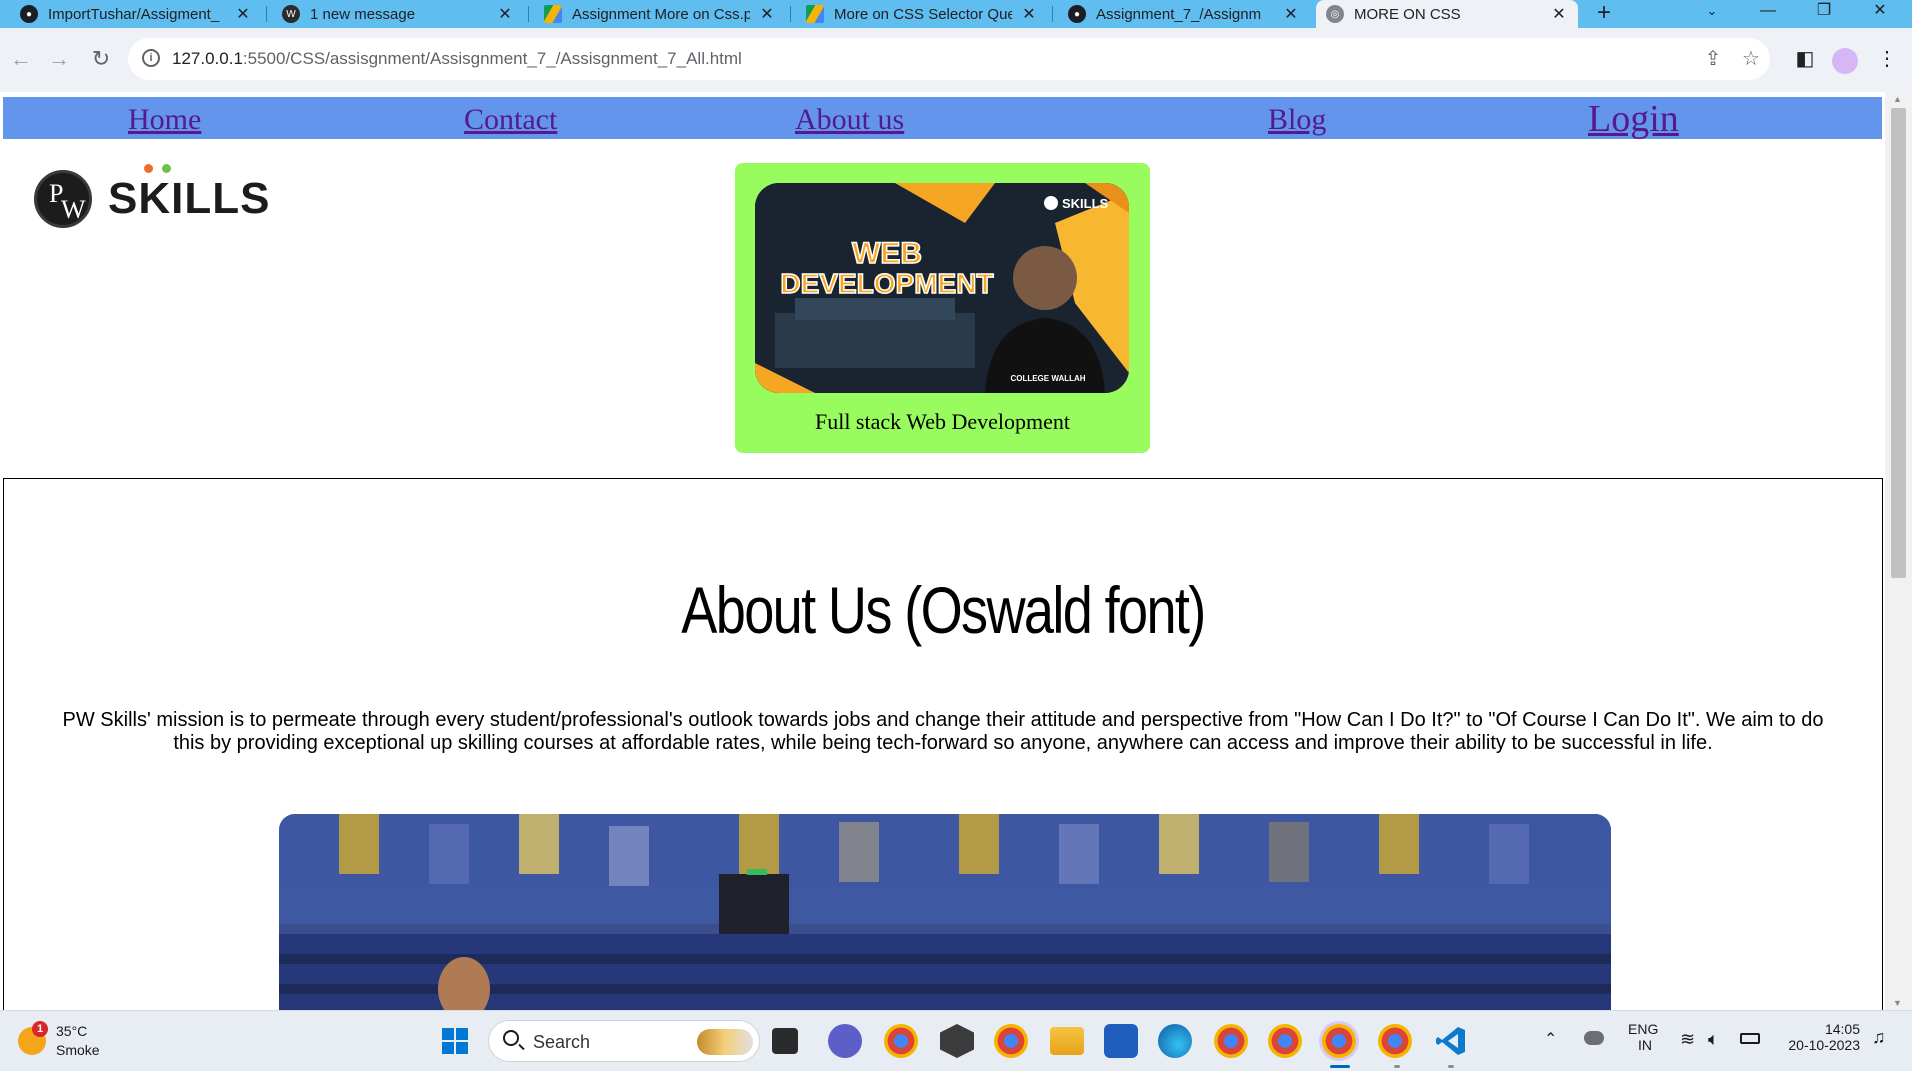 This screenshot has height=1071, width=1912. What do you see at coordinates (1845, 61) in the screenshot?
I see `profile-avatar` at bounding box center [1845, 61].